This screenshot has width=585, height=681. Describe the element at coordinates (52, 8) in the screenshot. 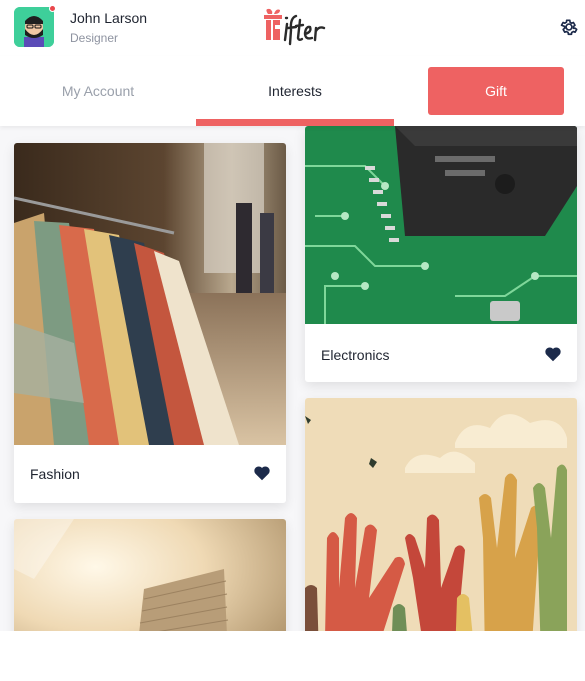

I see `online-status-dot` at that location.